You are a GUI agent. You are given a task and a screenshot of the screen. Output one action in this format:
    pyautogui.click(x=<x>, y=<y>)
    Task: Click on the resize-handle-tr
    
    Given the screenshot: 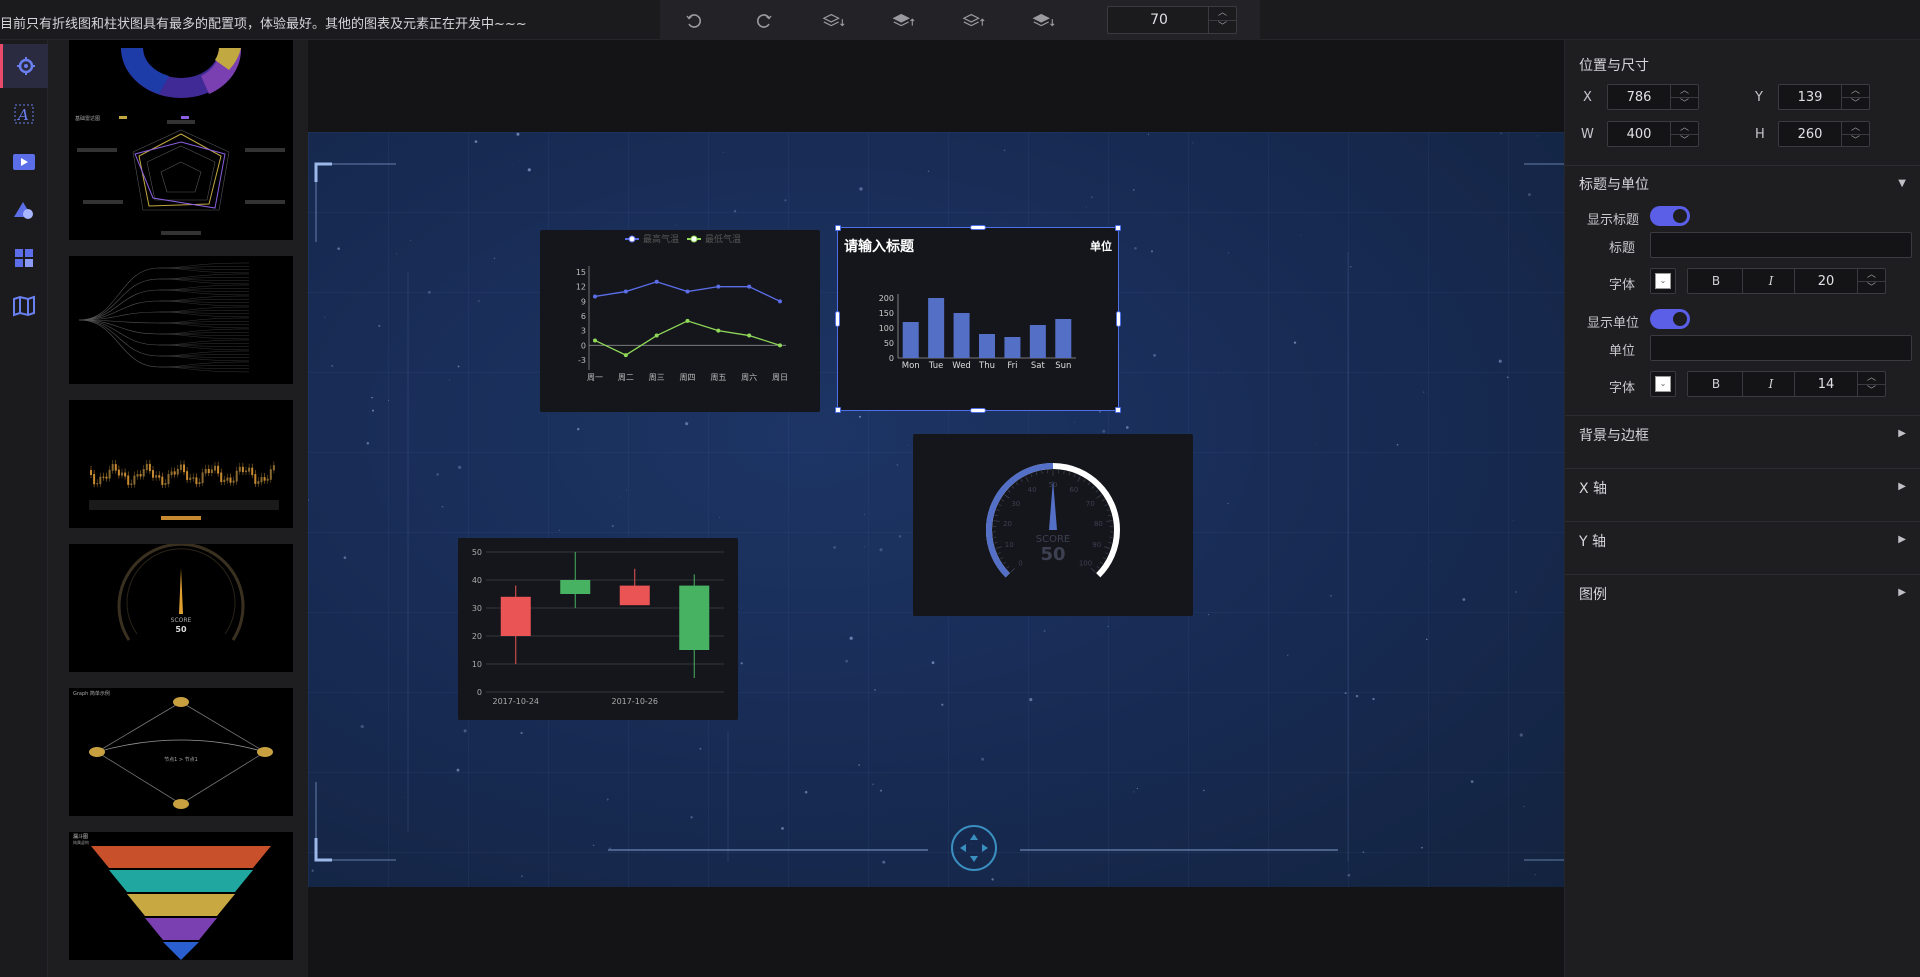 What is the action you would take?
    pyautogui.click(x=1118, y=228)
    